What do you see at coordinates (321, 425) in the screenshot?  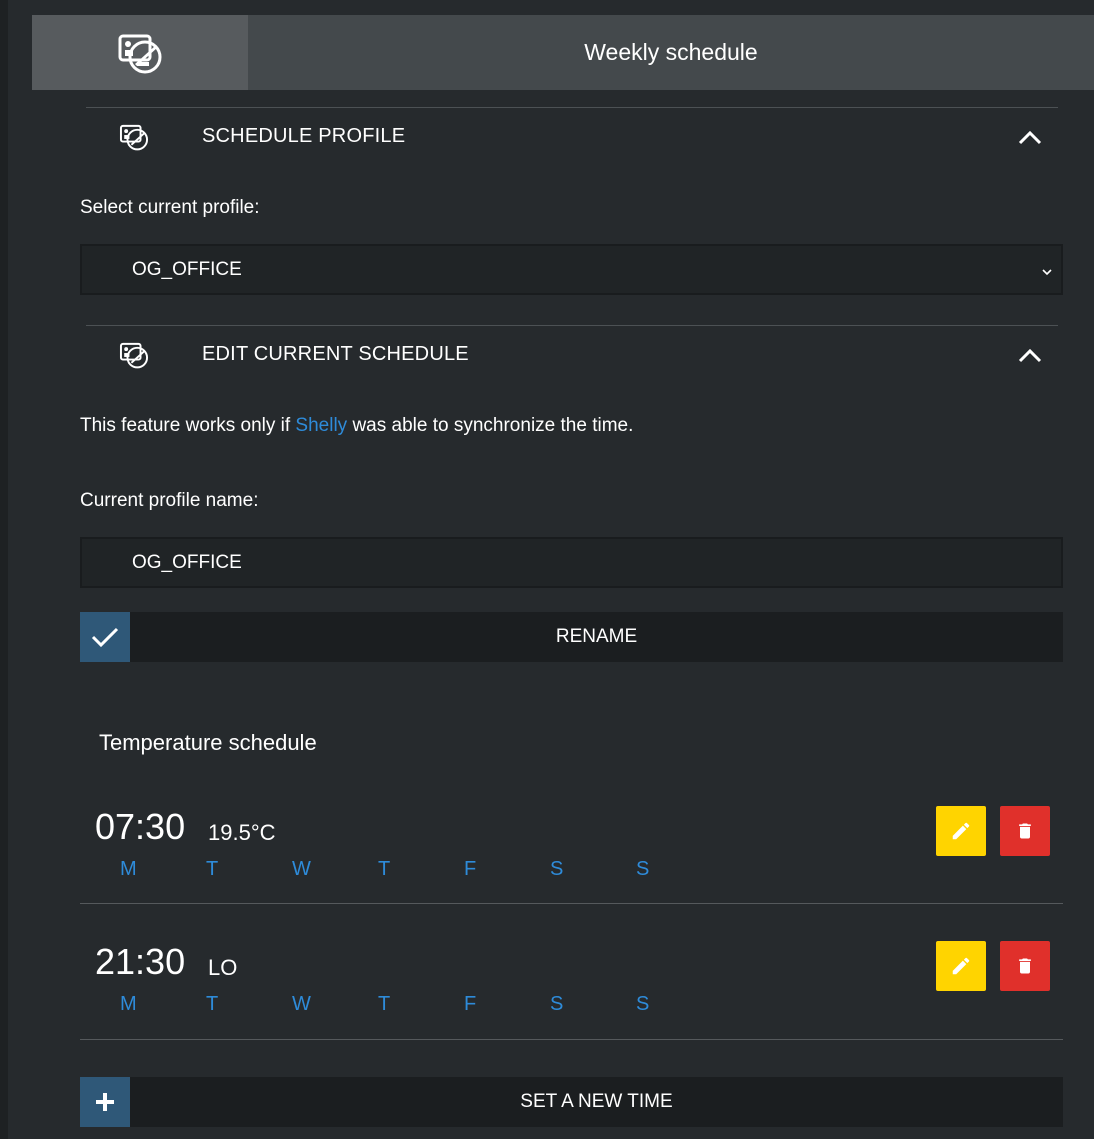 I see `shelly-link: Shelly` at bounding box center [321, 425].